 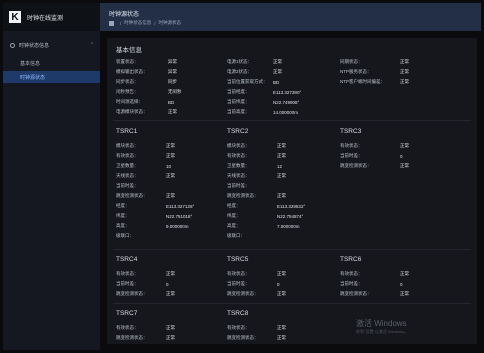 I want to click on section-divider, so click(x=292, y=120).